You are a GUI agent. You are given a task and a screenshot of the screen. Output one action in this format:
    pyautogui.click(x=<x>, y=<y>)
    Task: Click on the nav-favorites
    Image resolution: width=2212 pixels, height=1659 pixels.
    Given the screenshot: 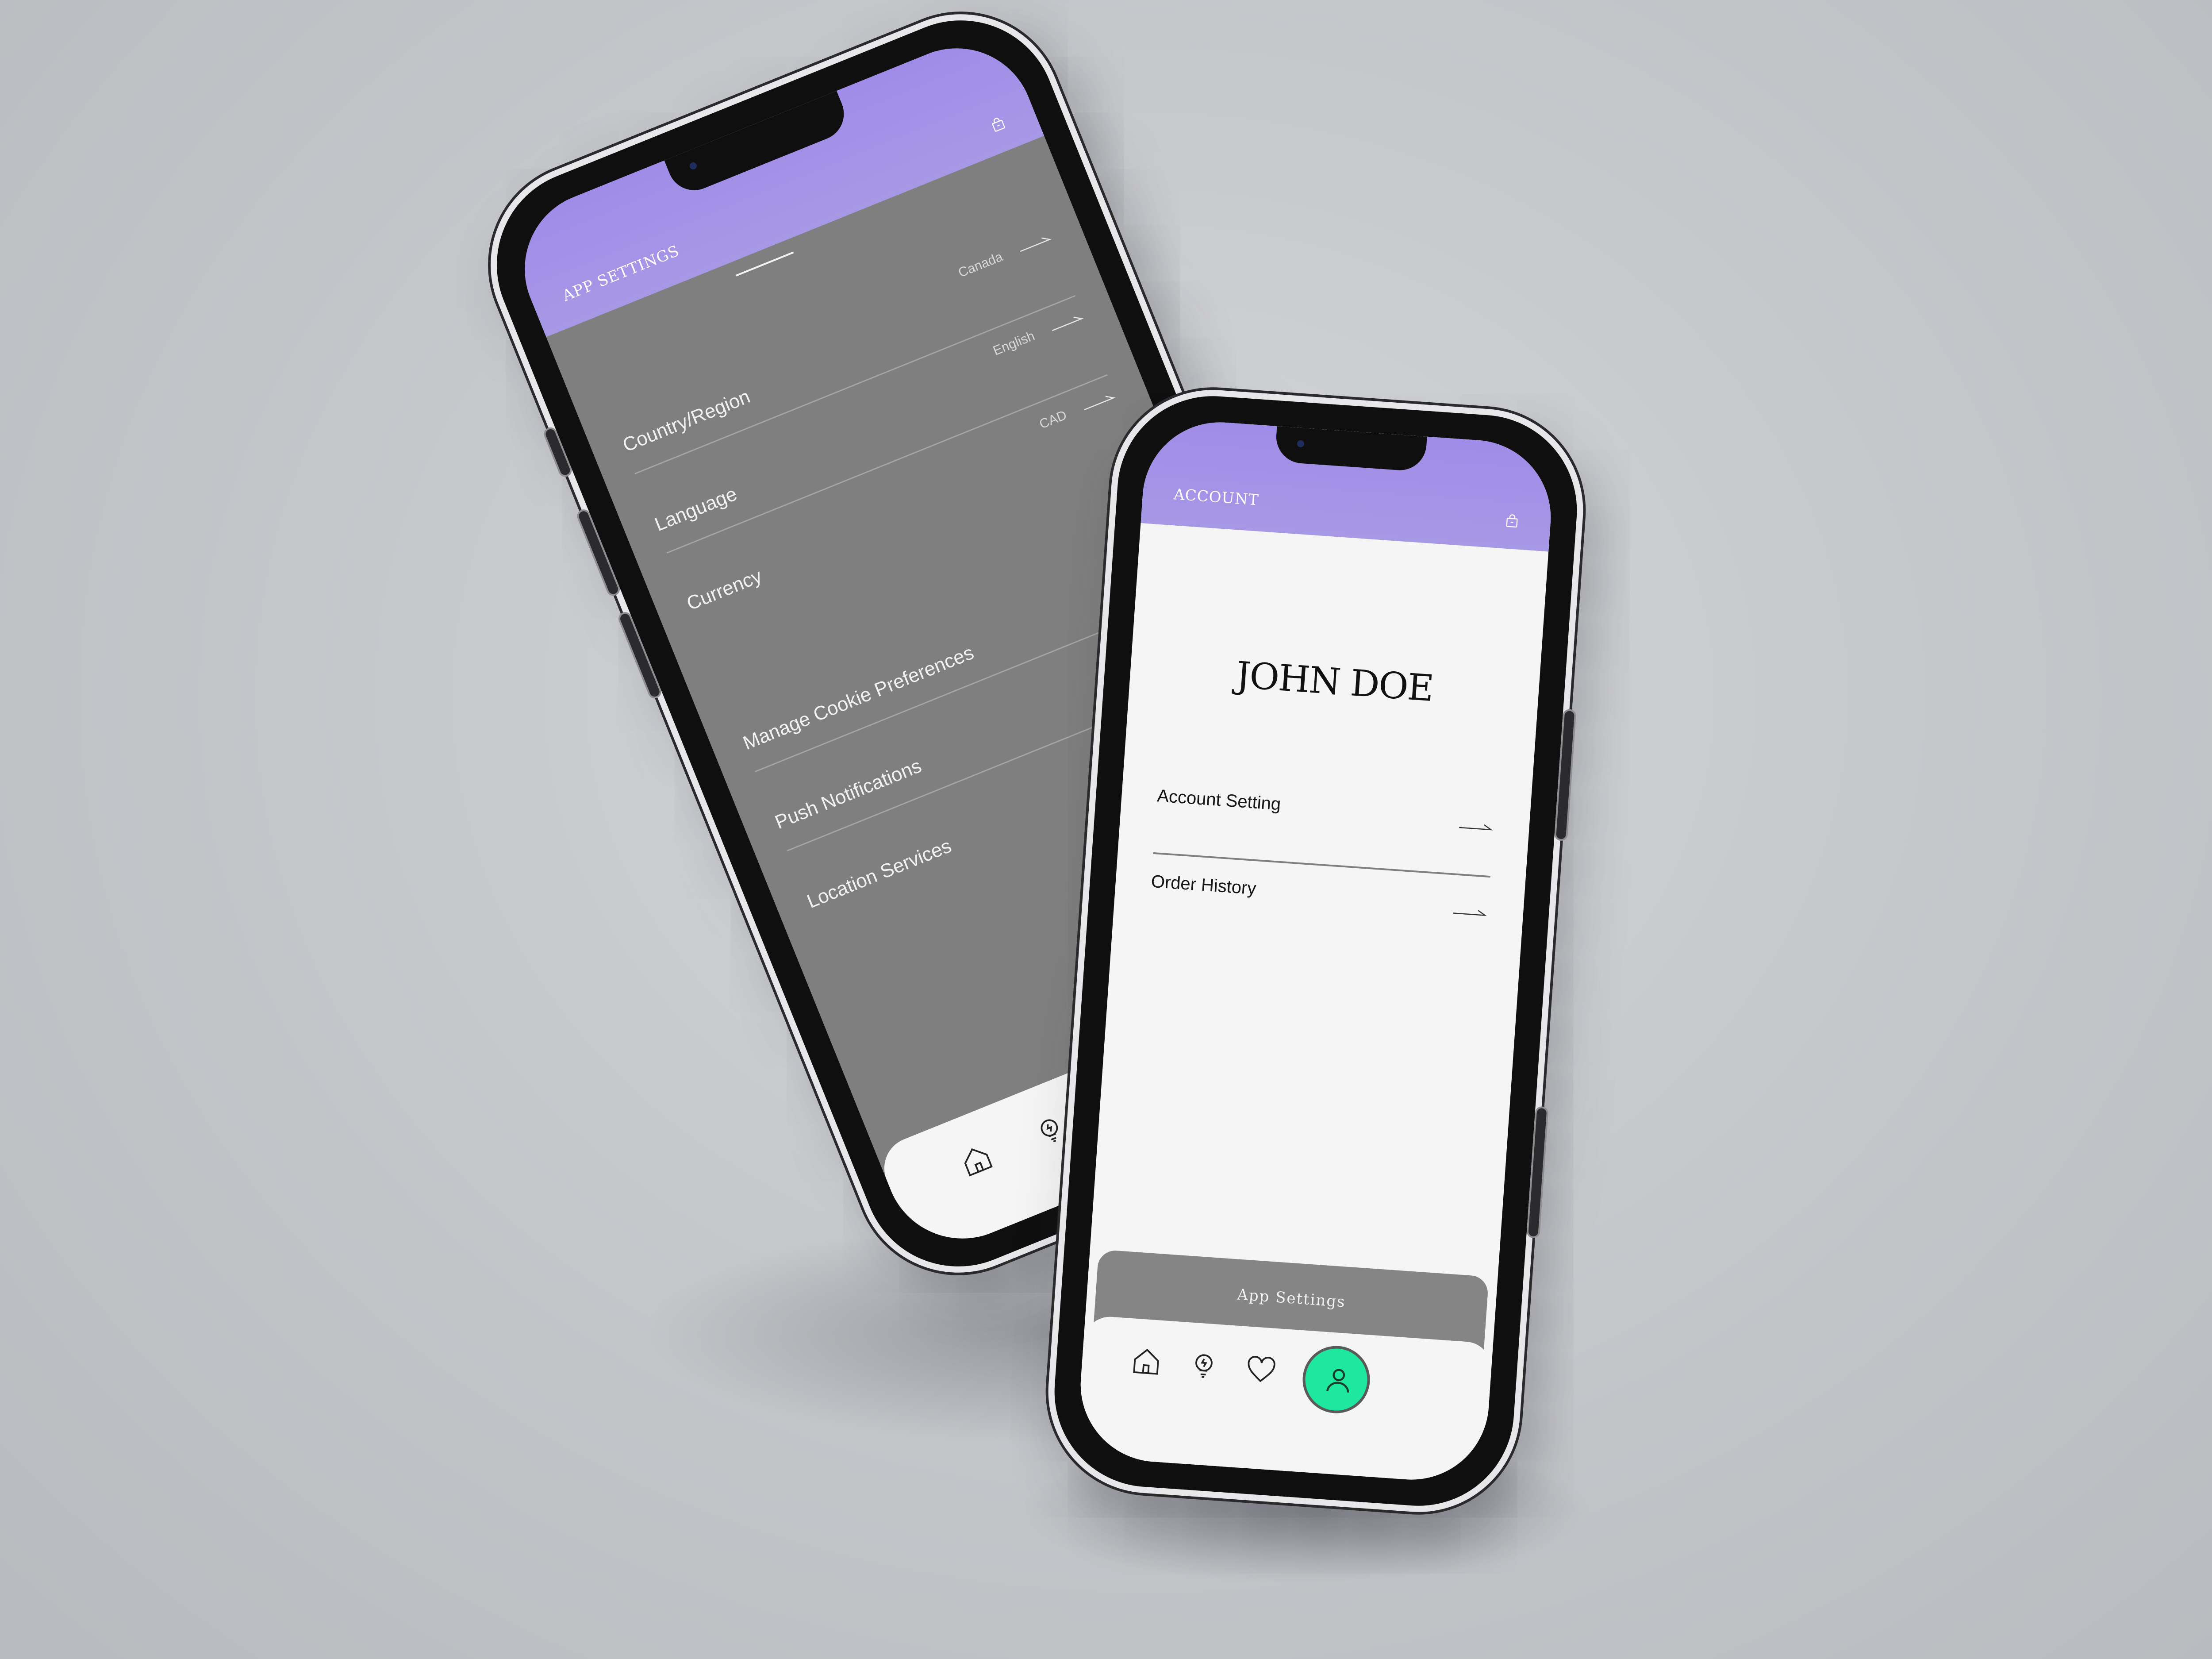 What is the action you would take?
    pyautogui.click(x=1261, y=1369)
    